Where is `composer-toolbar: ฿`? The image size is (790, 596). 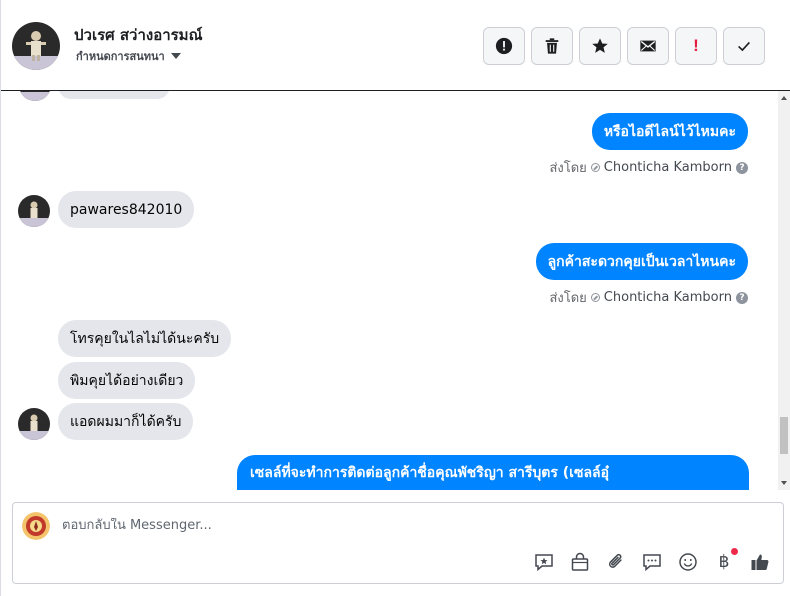 composer-toolbar: ฿ is located at coordinates (652, 560).